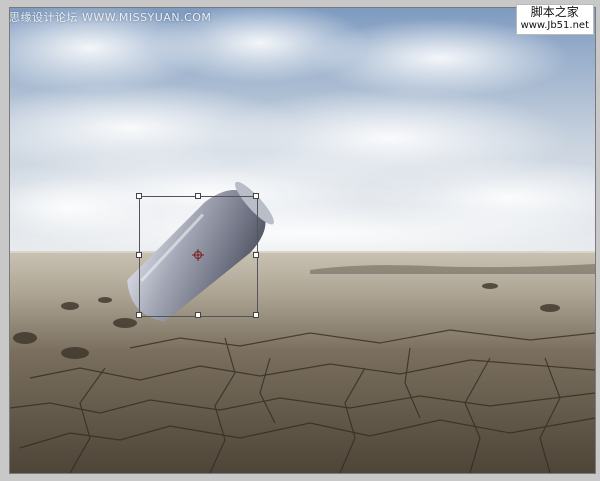 The image size is (600, 481). Describe the element at coordinates (554, 25) in the screenshot. I see `watermark-site-url: www.Jb51.net` at that location.